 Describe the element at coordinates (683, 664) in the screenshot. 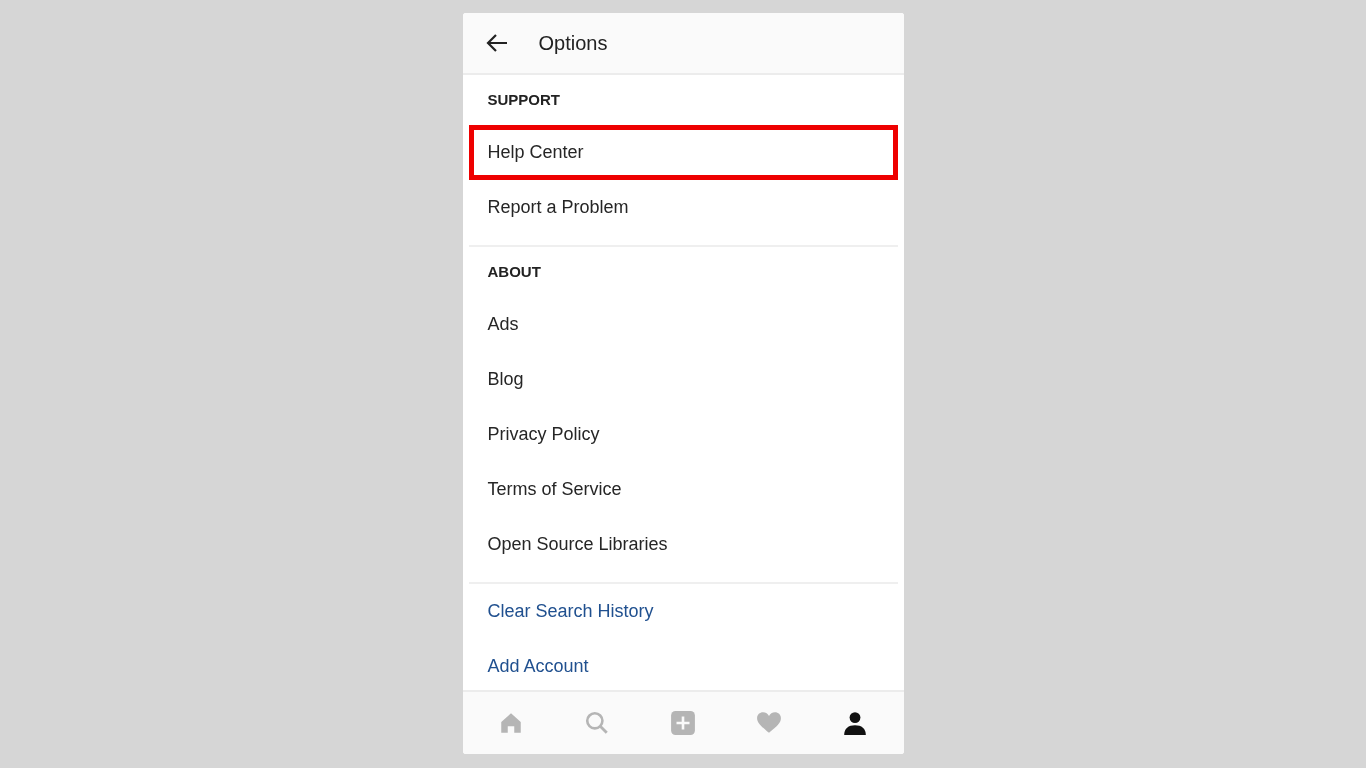

I see `action-link: Add Account` at that location.